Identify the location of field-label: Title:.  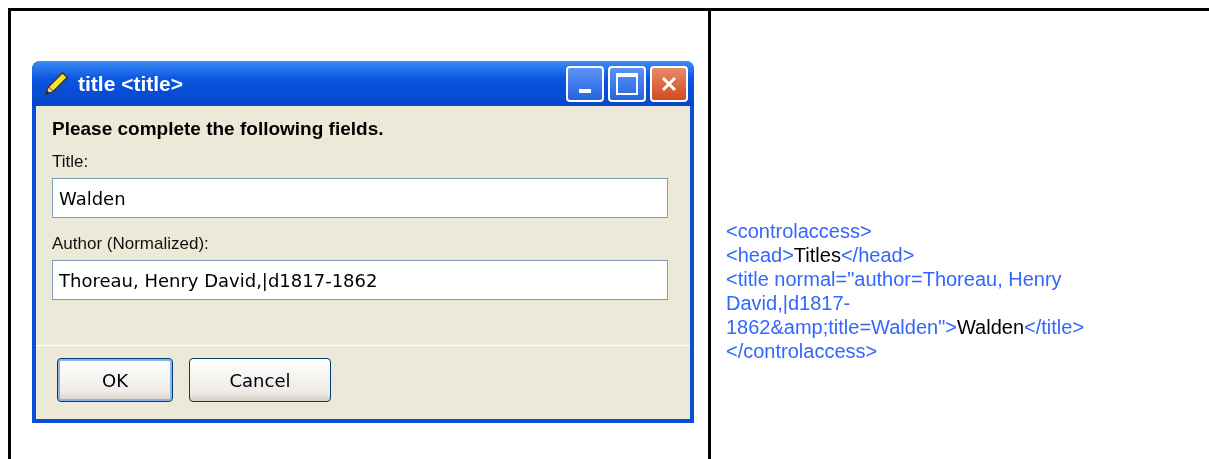
(71, 162).